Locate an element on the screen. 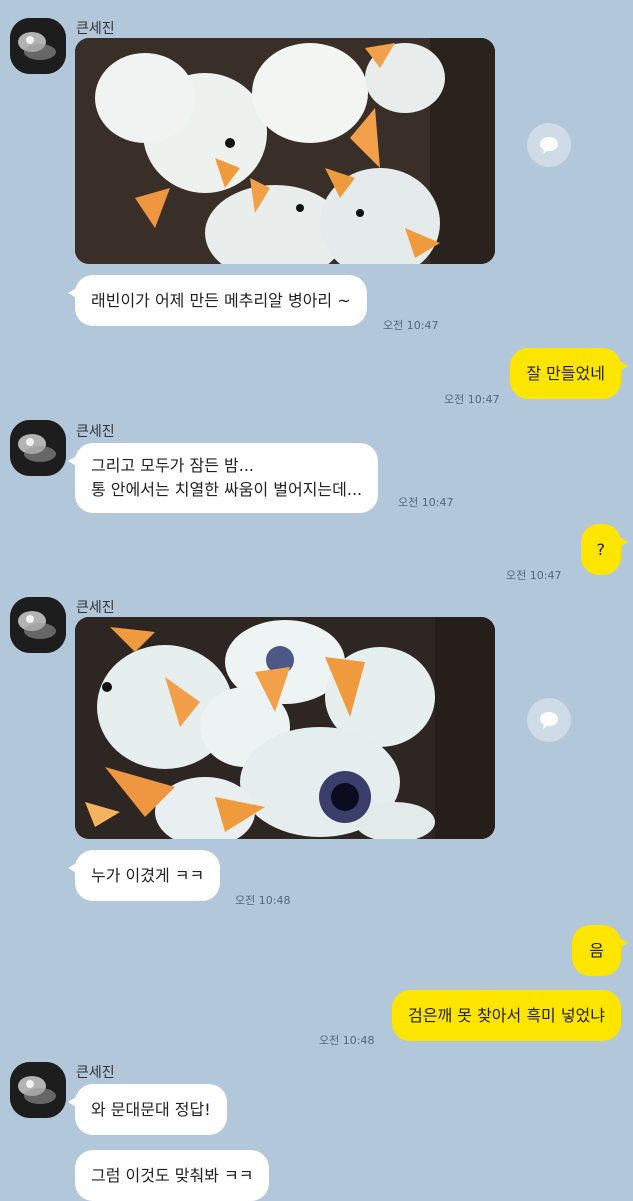 The height and width of the screenshot is (1201, 633). quail-egg-chicks-photo is located at coordinates (285, 151).